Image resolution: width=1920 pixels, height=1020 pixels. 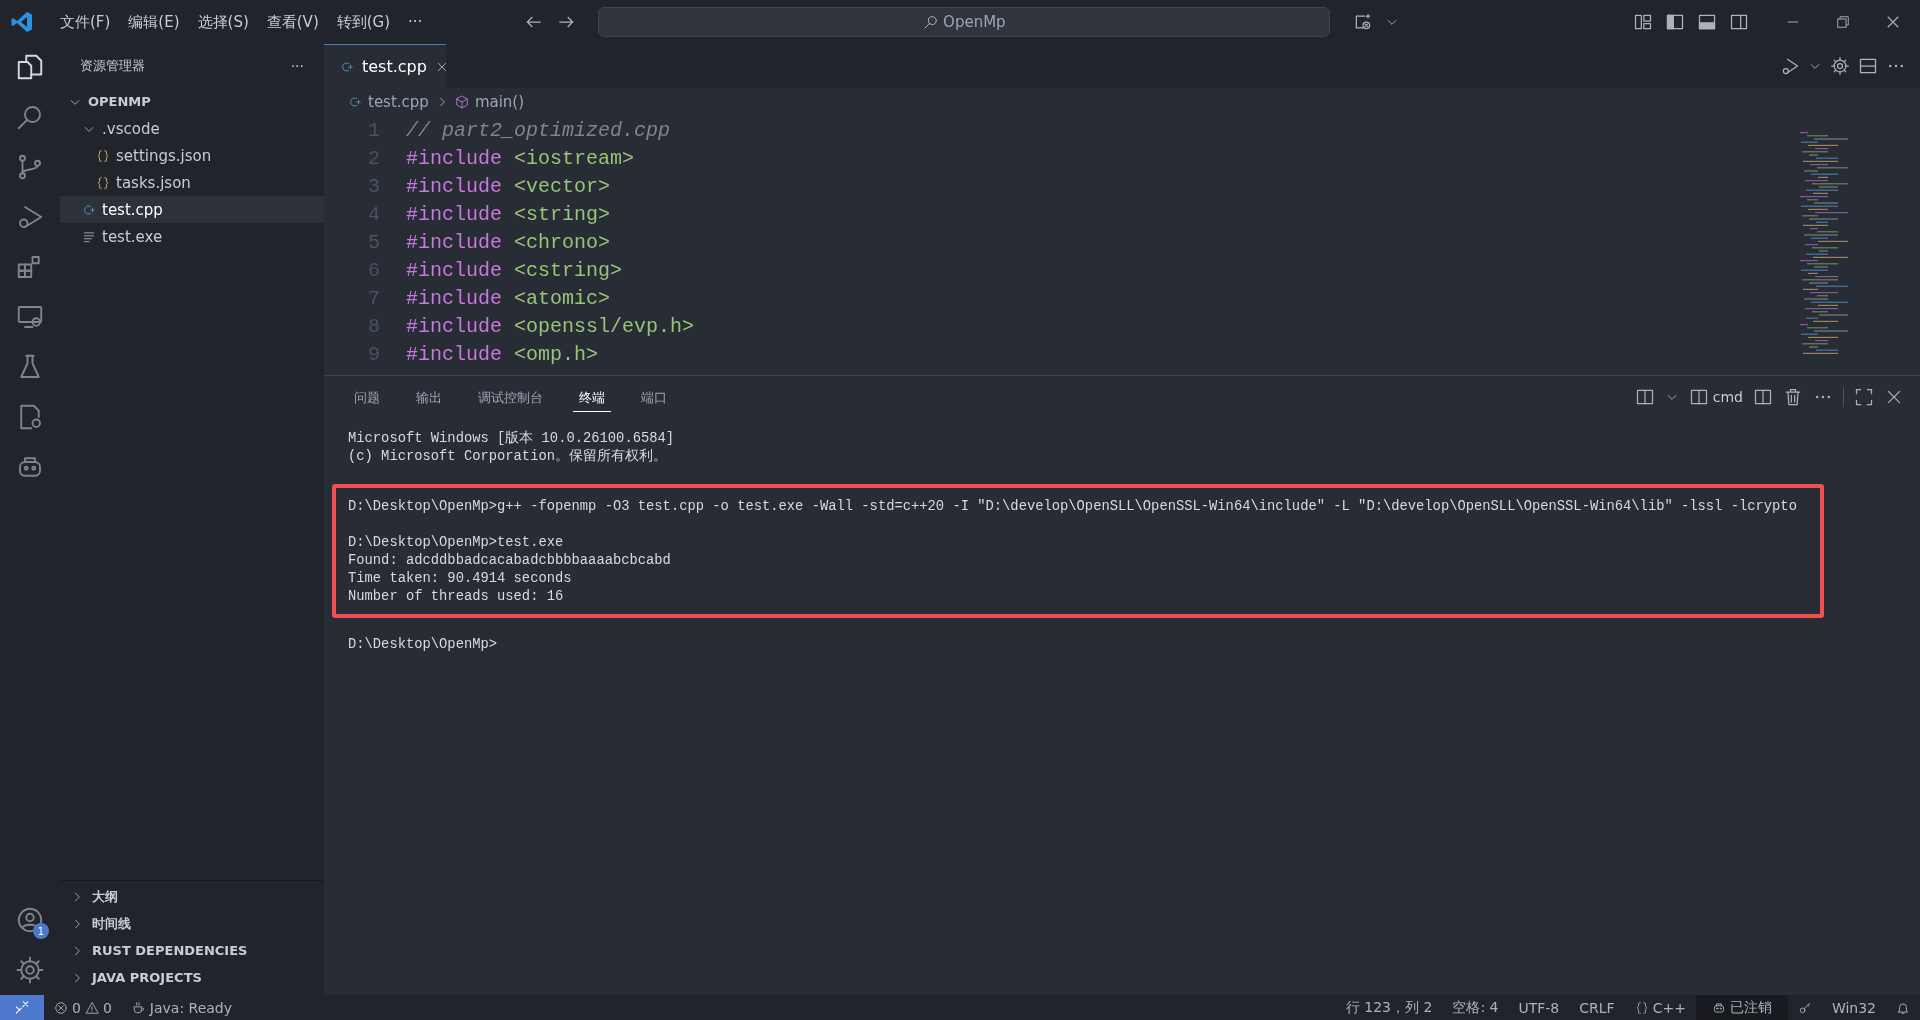 What do you see at coordinates (192, 236) in the screenshot?
I see `file-item: test.exe` at bounding box center [192, 236].